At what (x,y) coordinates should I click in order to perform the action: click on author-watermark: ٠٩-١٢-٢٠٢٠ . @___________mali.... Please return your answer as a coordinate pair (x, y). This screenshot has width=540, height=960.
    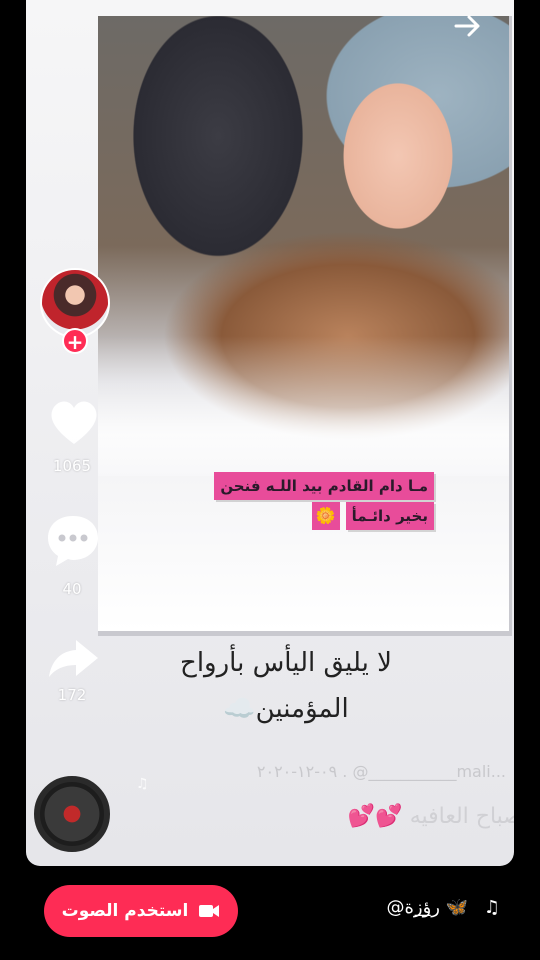
    Looking at the image, I should click on (381, 771).